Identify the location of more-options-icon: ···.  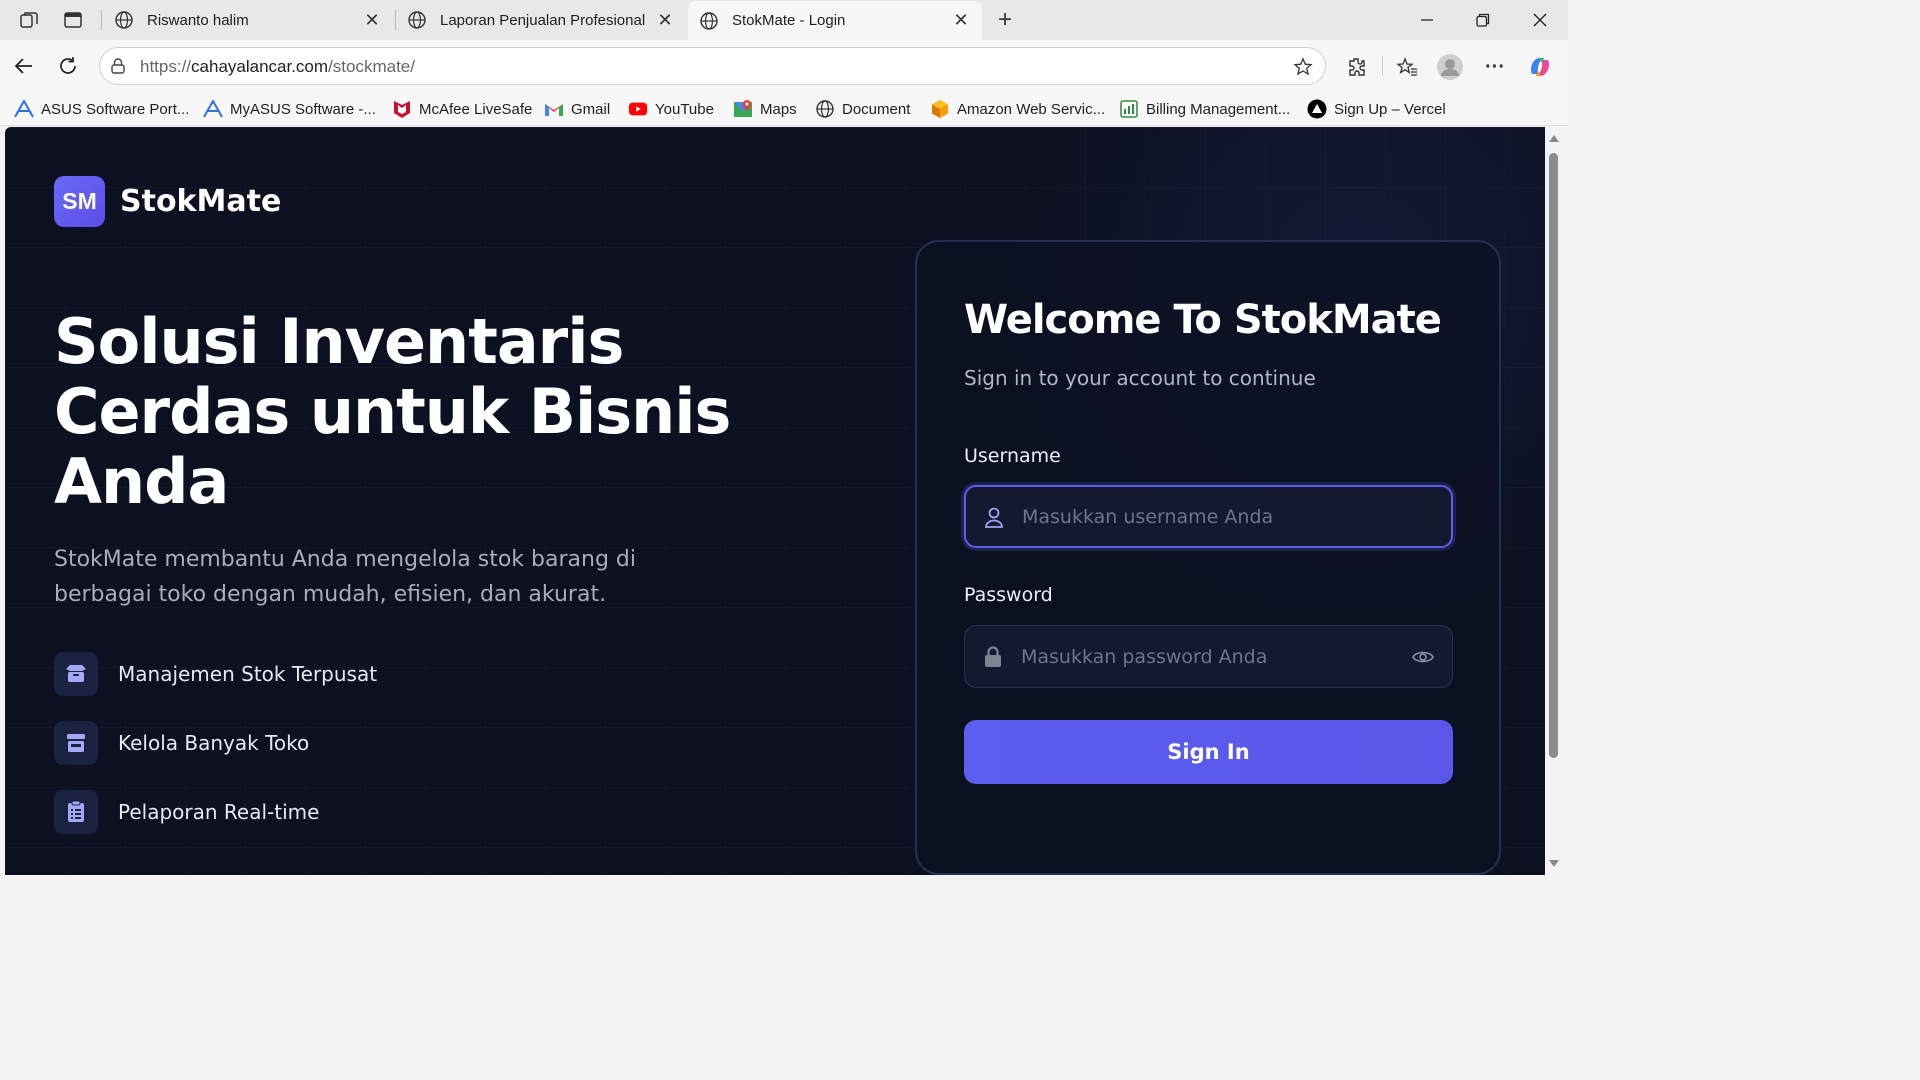
(1495, 67).